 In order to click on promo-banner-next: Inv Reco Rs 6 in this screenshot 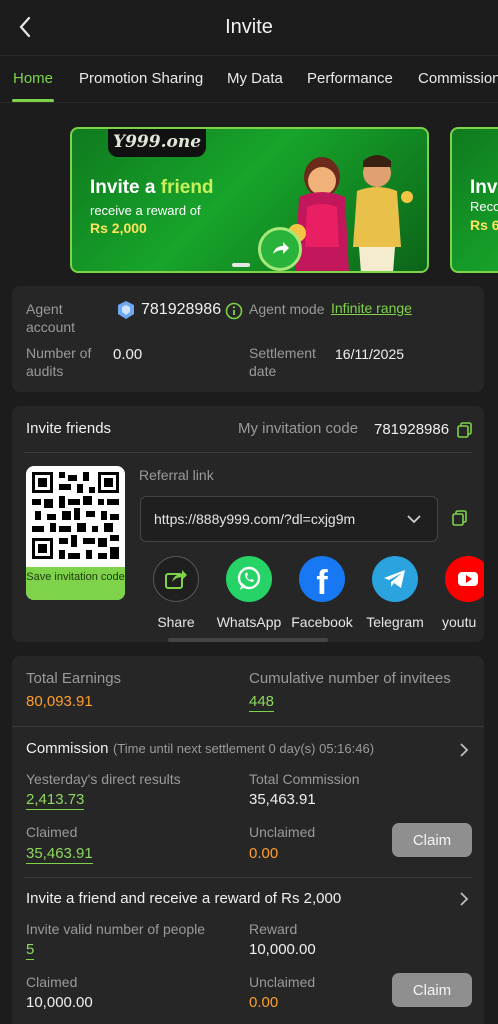, I will do `click(474, 200)`.